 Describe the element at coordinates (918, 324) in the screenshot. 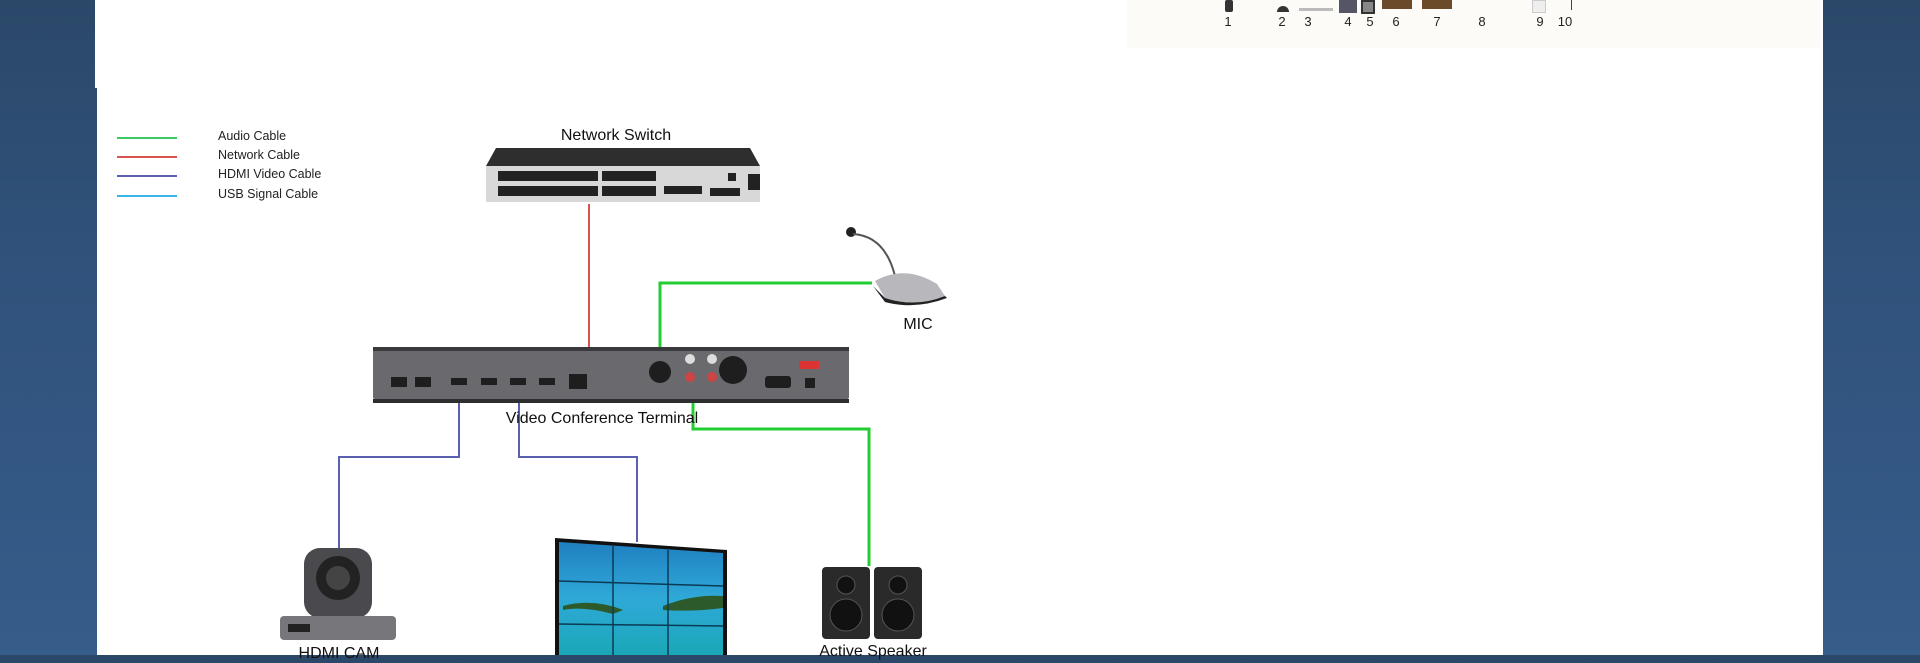

I see `mic-label: MIC` at that location.